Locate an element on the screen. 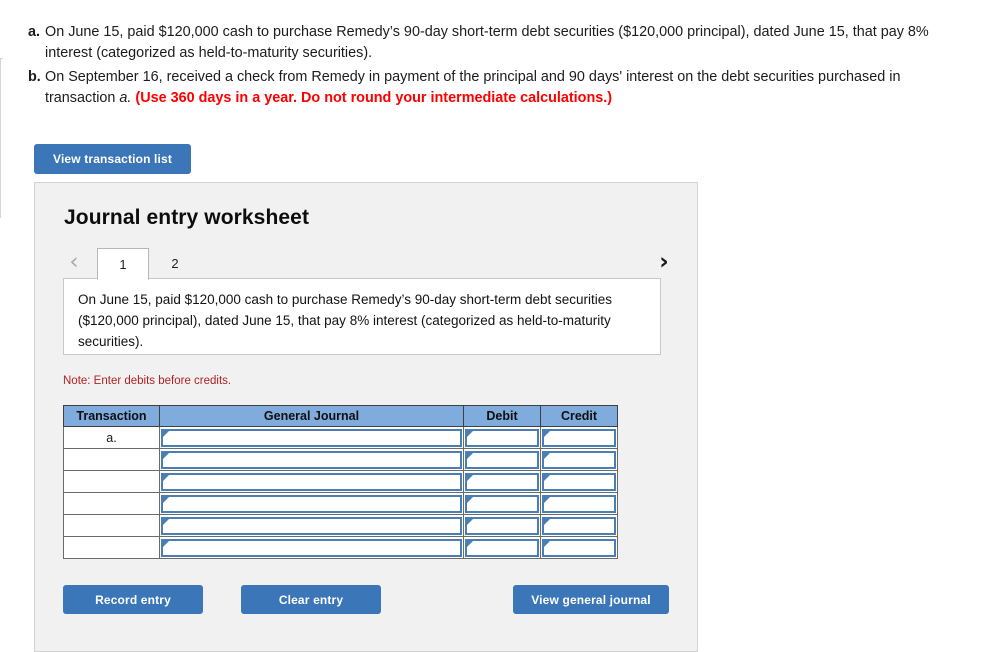  record-entry-button: Record entry is located at coordinates (133, 599).